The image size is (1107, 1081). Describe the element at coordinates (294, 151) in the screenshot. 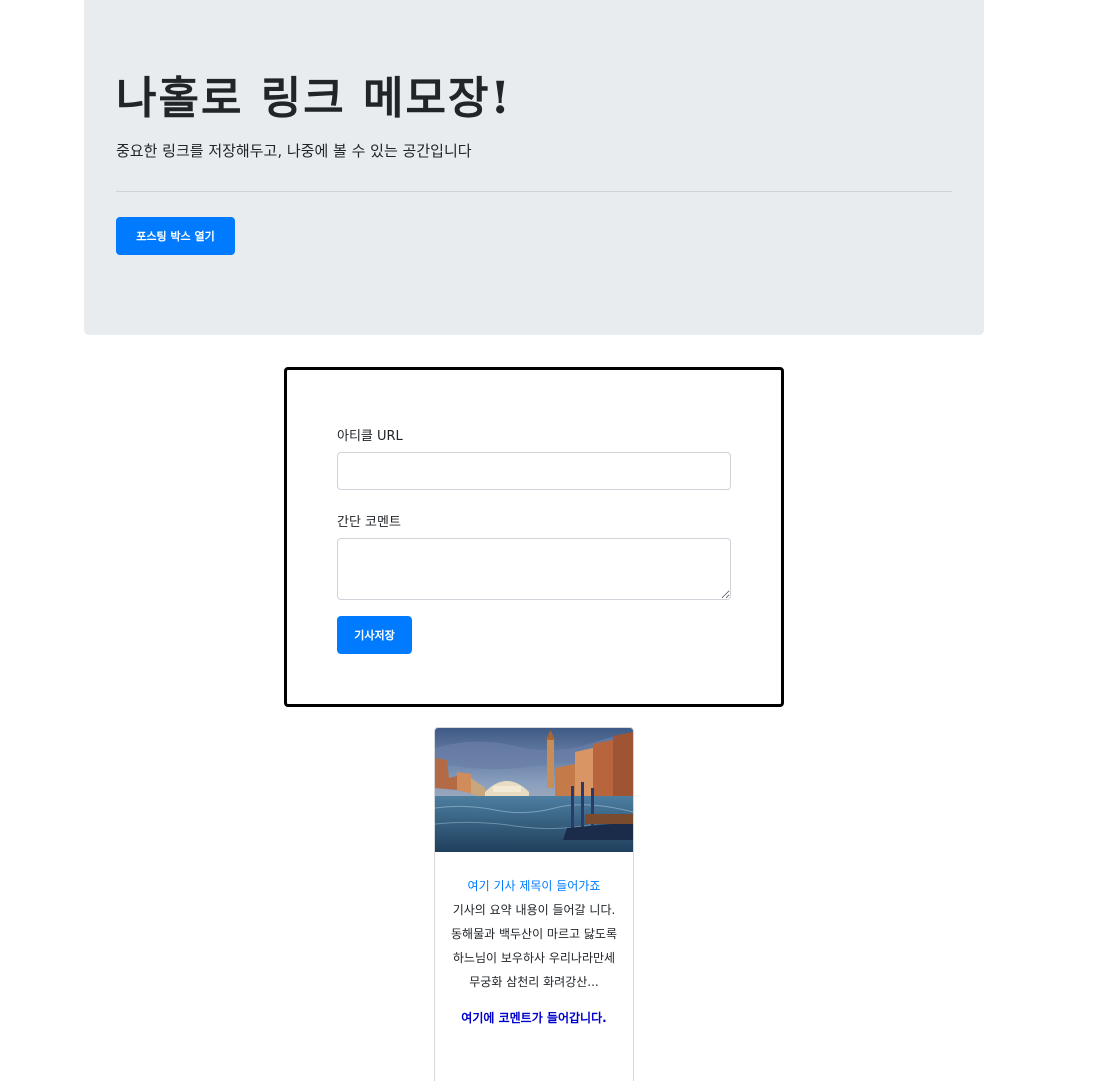

I see `page-subtitle: 중요한 링크를 저장해두고, 나중에 볼 수 있는 공간입니다` at that location.